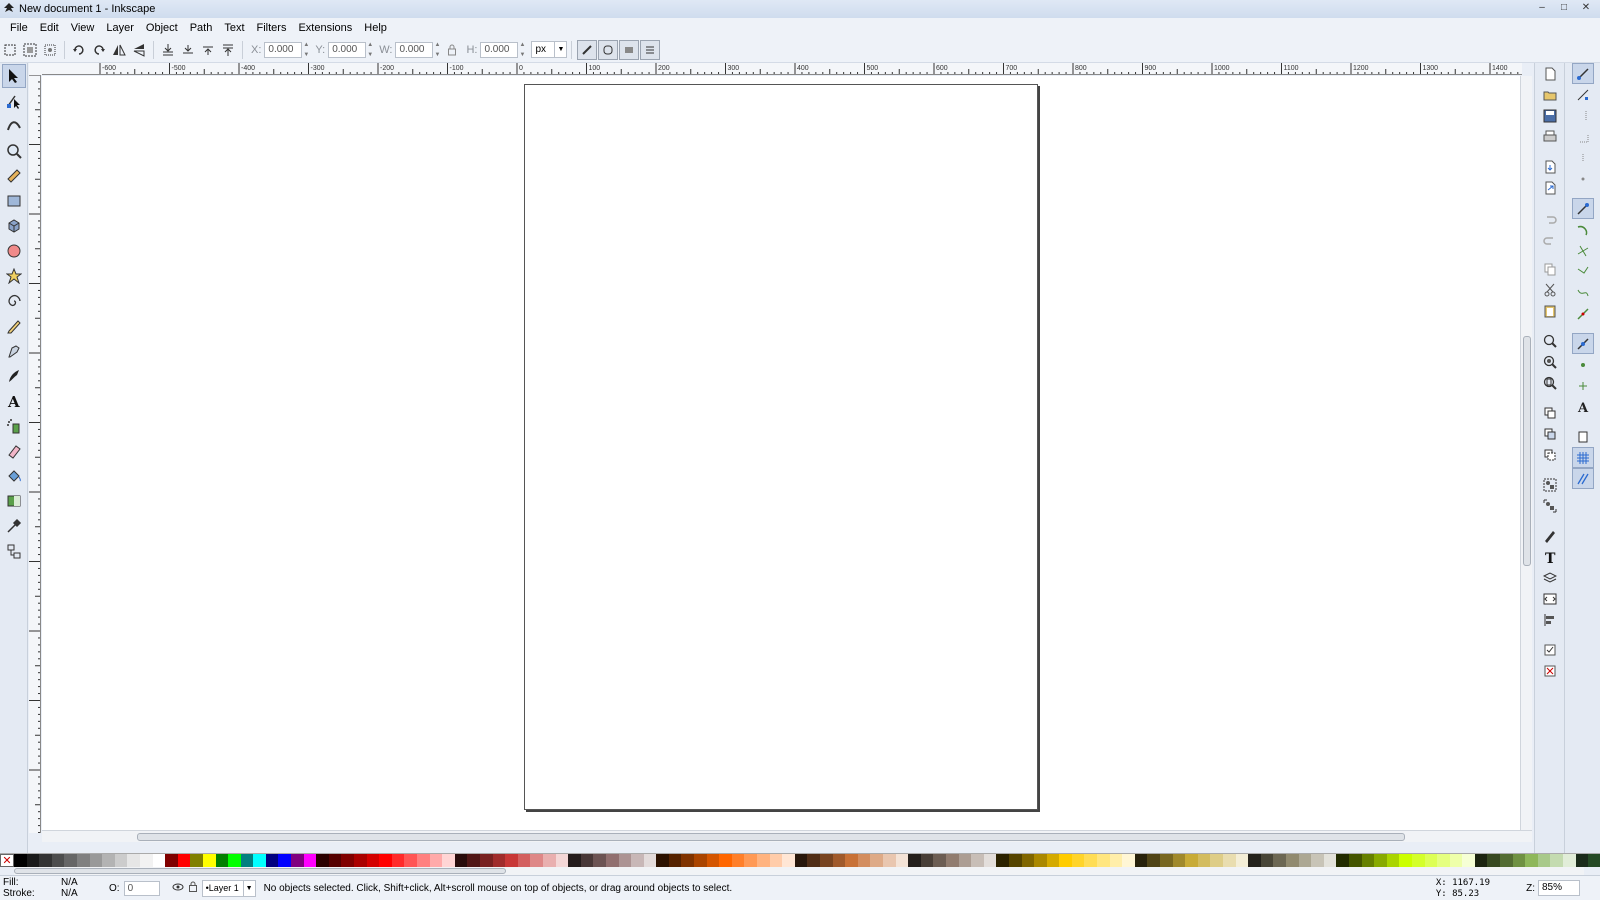 Image resolution: width=1600 pixels, height=900 pixels. What do you see at coordinates (1583, 271) in the screenshot?
I see `snap-cusp-nodes-icon` at bounding box center [1583, 271].